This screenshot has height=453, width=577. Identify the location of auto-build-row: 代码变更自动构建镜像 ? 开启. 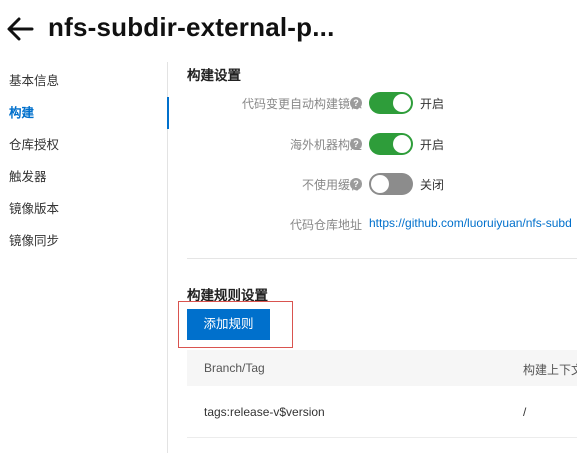
(373, 103).